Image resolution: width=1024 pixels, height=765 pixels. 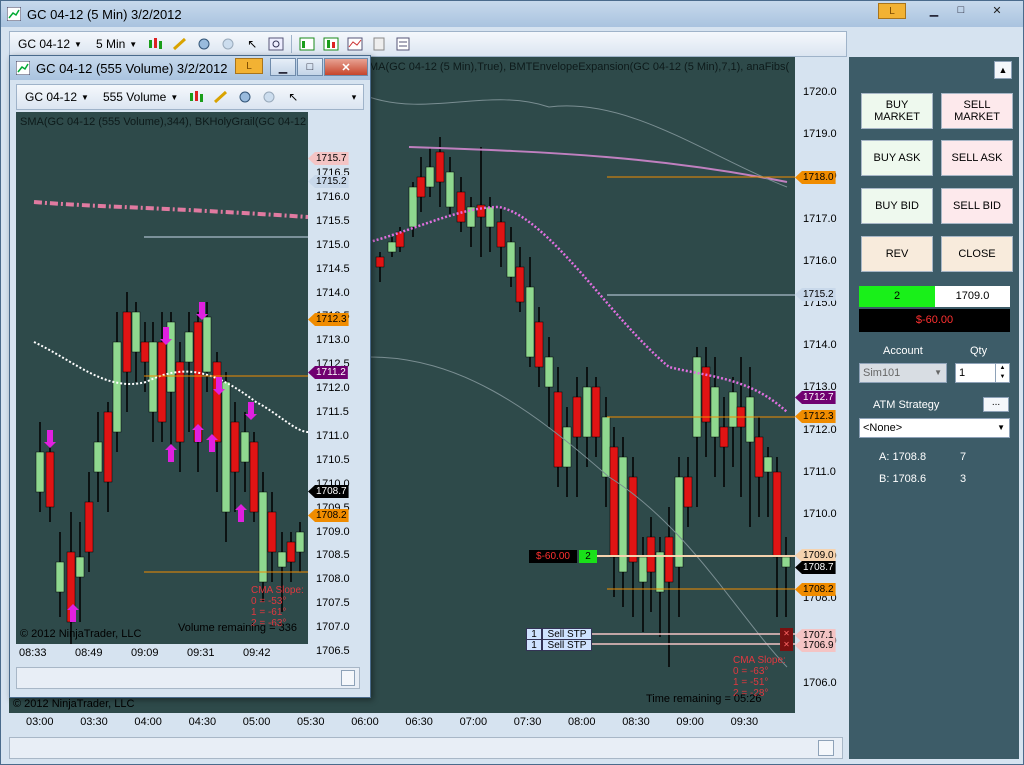 What do you see at coordinates (249, 66) in the screenshot?
I see `sub-link-button: L` at bounding box center [249, 66].